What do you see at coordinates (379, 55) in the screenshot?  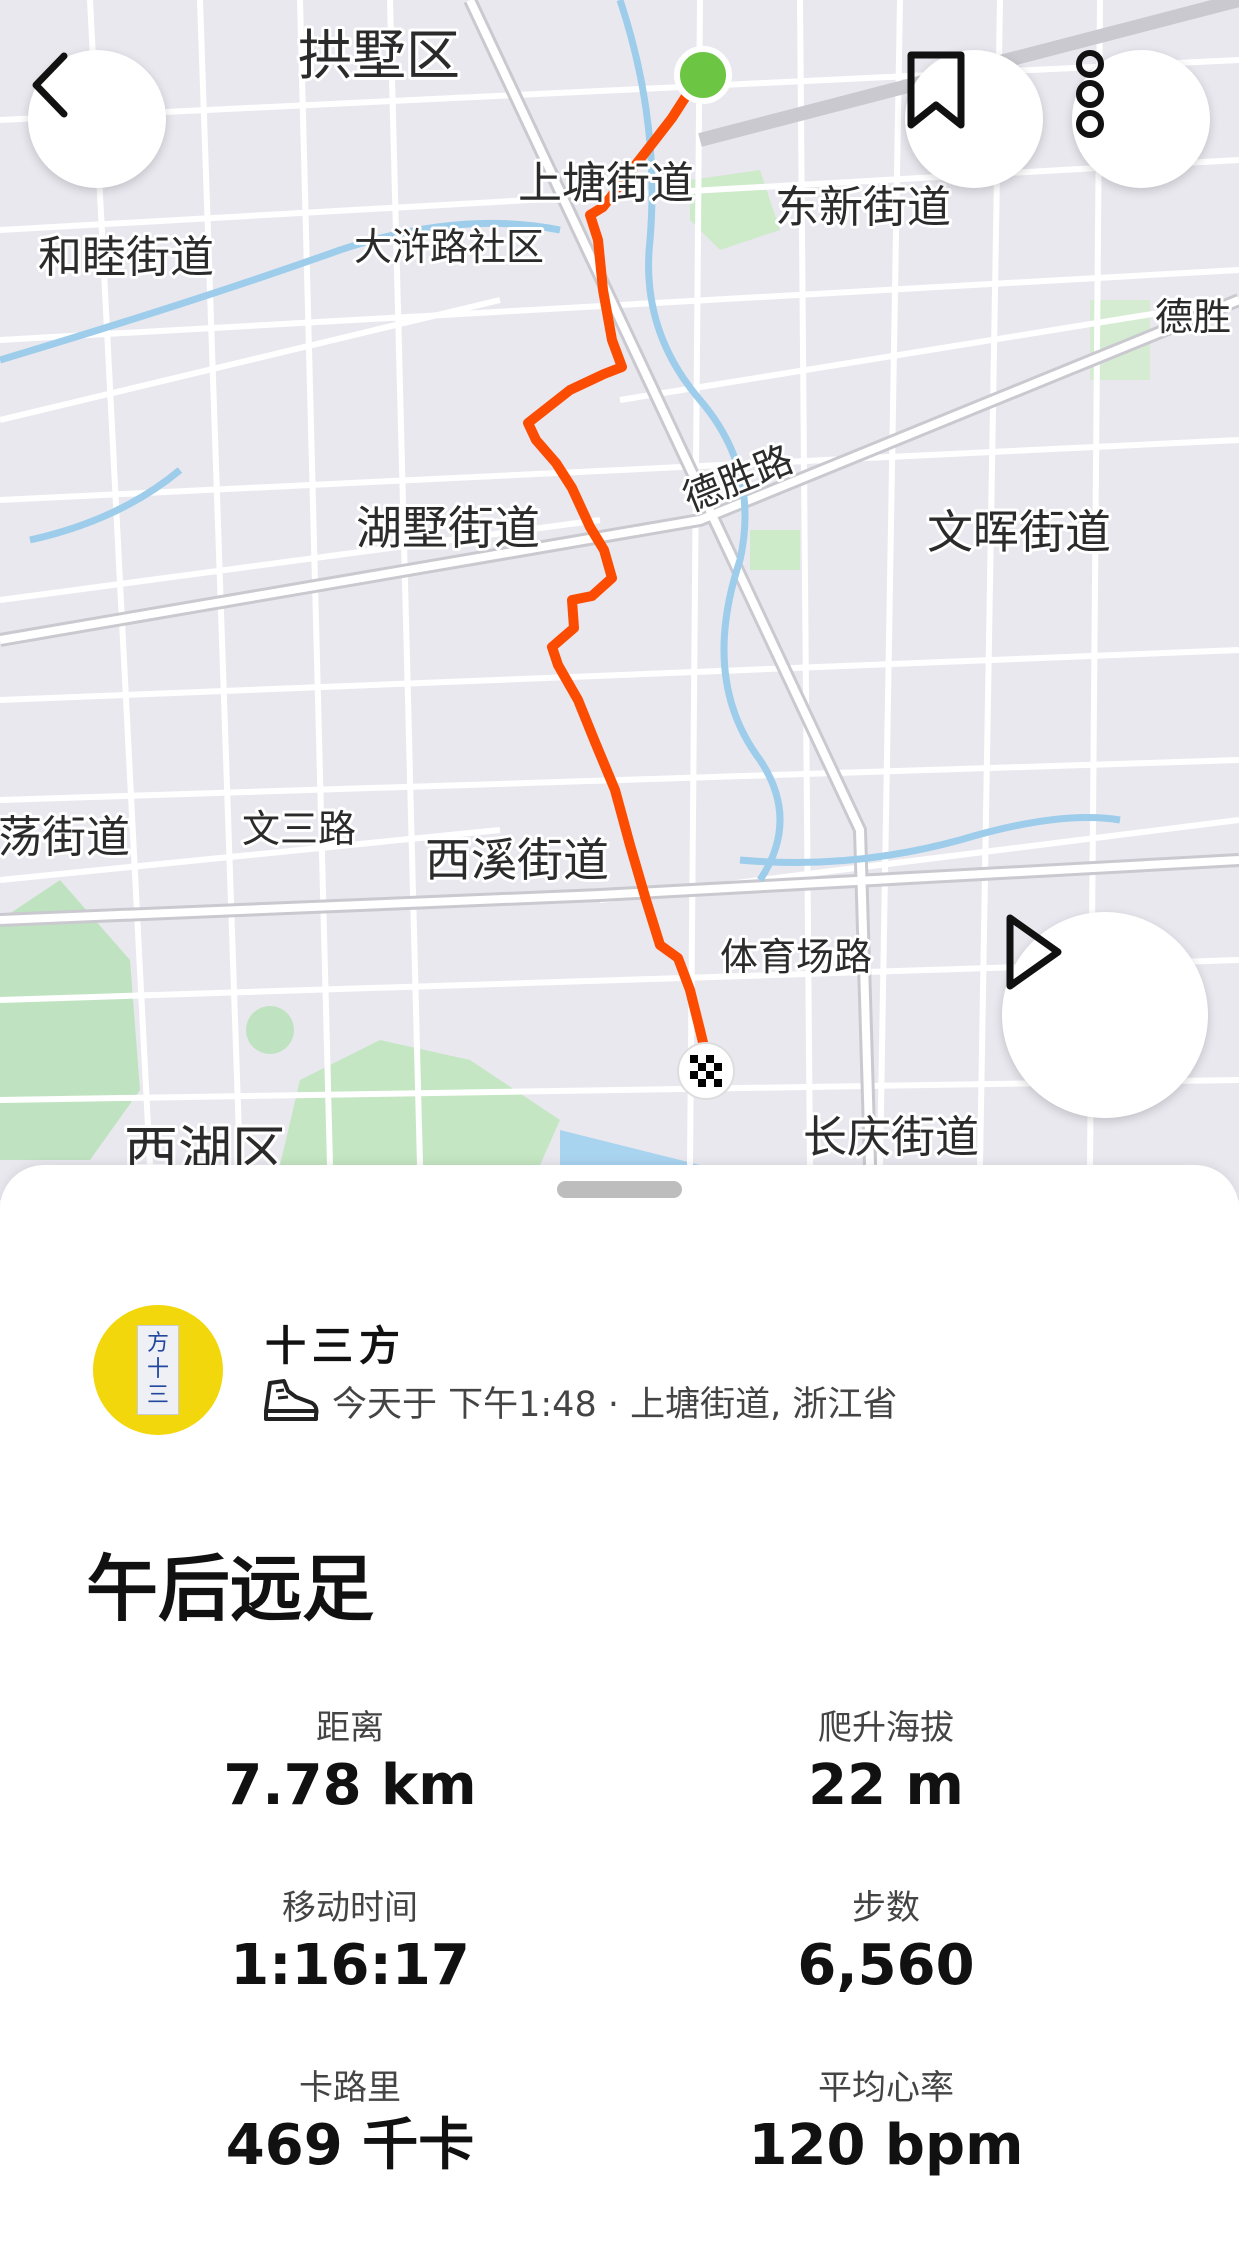 I see `map-label-gongshu: 拱墅区` at bounding box center [379, 55].